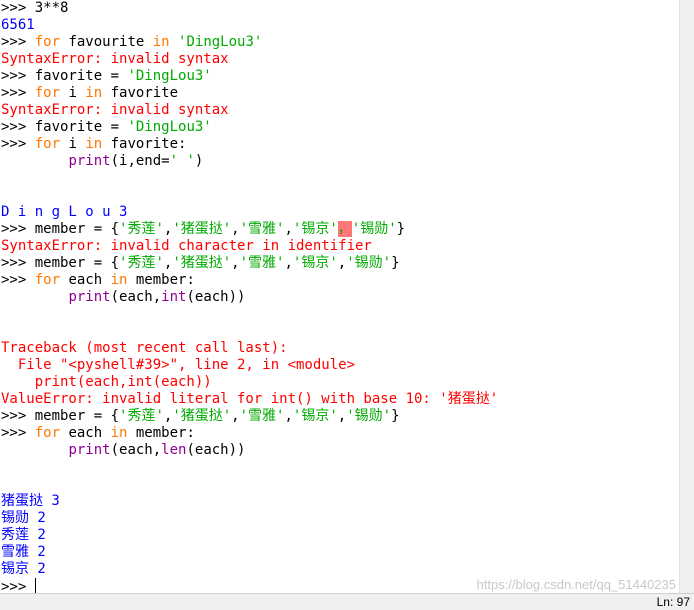  Describe the element at coordinates (30, 501) in the screenshot. I see `output-text: 猪蛋挞 3` at that location.